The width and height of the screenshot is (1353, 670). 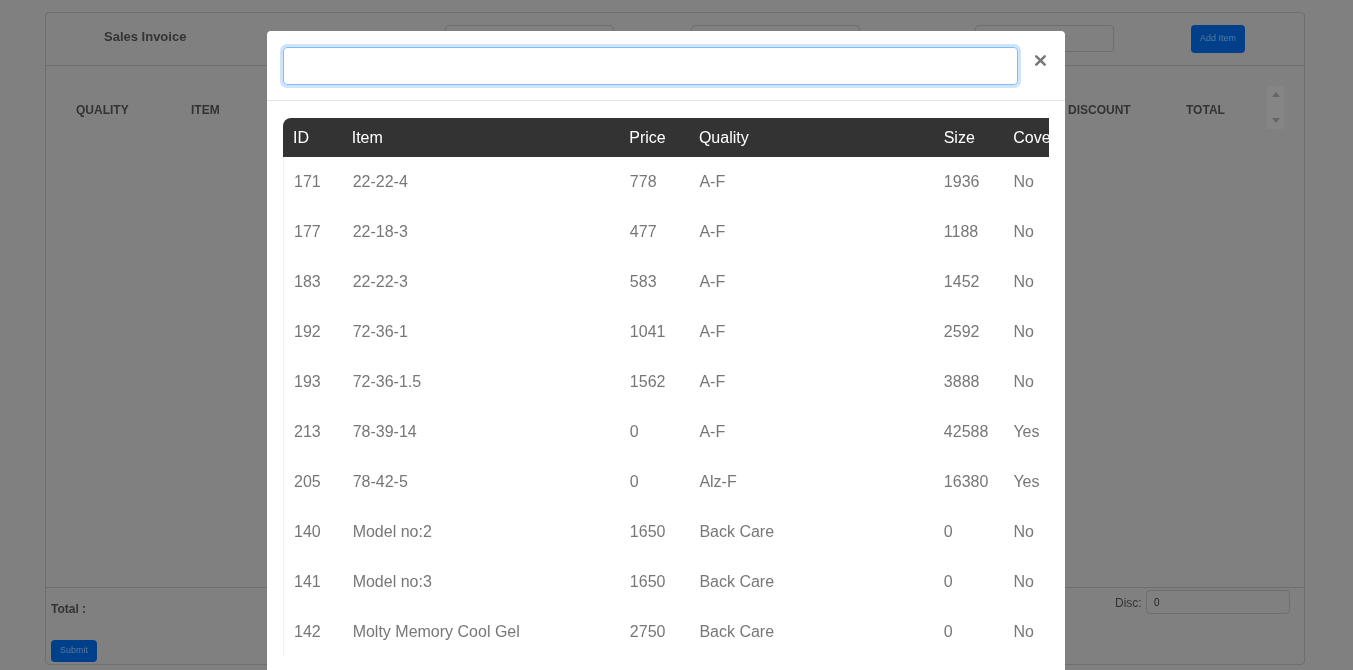 I want to click on table-cell-text: 1936, so click(x=962, y=182).